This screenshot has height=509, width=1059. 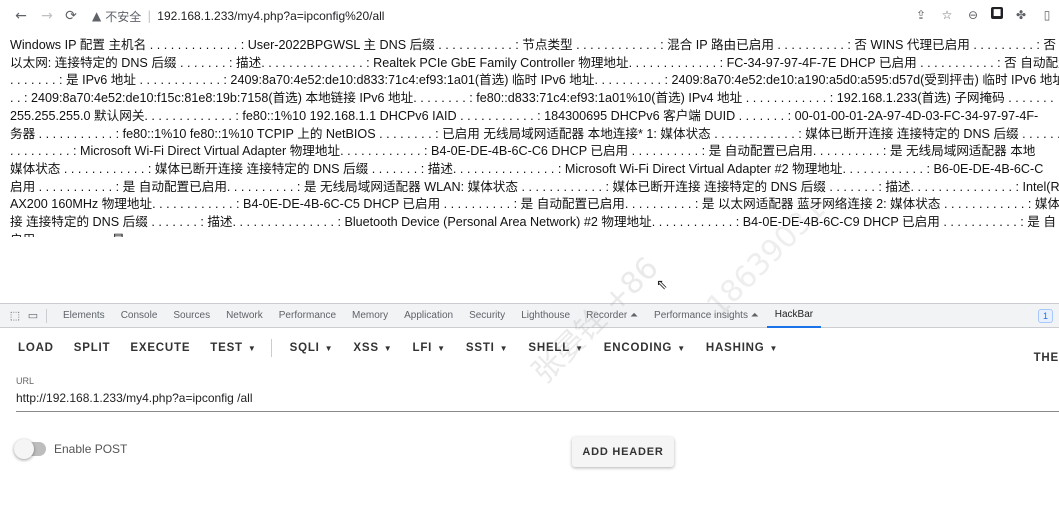 I want to click on load-label: LOAD, so click(x=36, y=348).